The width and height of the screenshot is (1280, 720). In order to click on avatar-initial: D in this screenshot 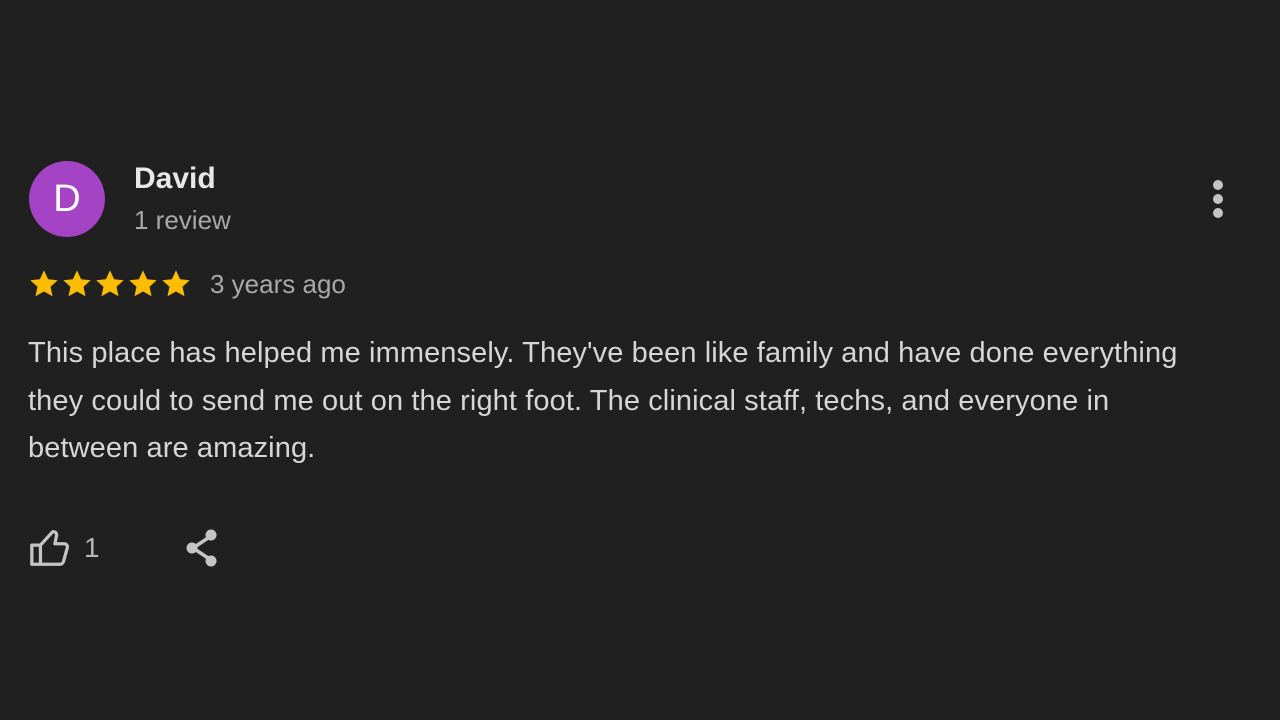, I will do `click(67, 199)`.